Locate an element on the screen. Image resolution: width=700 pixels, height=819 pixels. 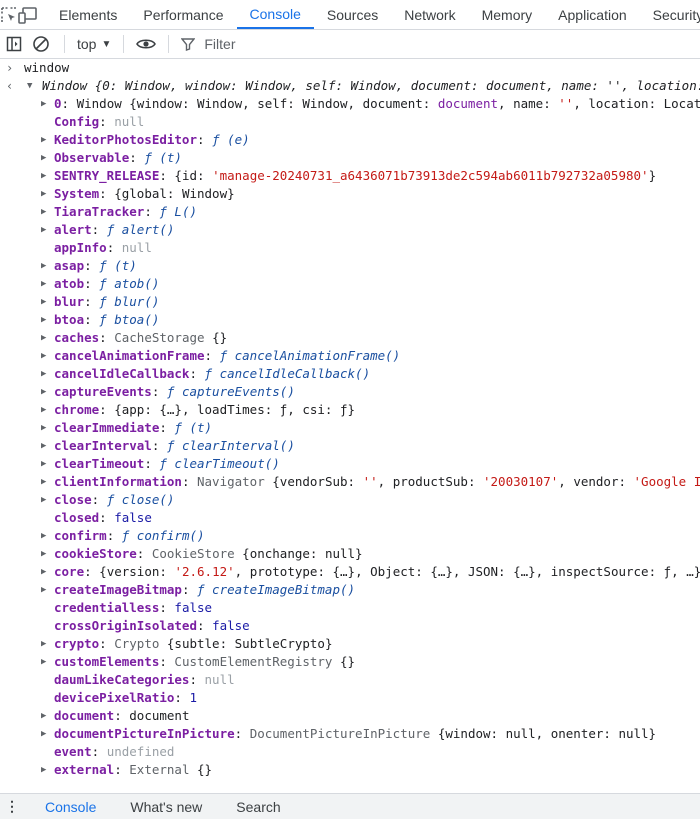
property-row: ▶ clearInterval: ƒ clearInterval() is located at coordinates (350, 446).